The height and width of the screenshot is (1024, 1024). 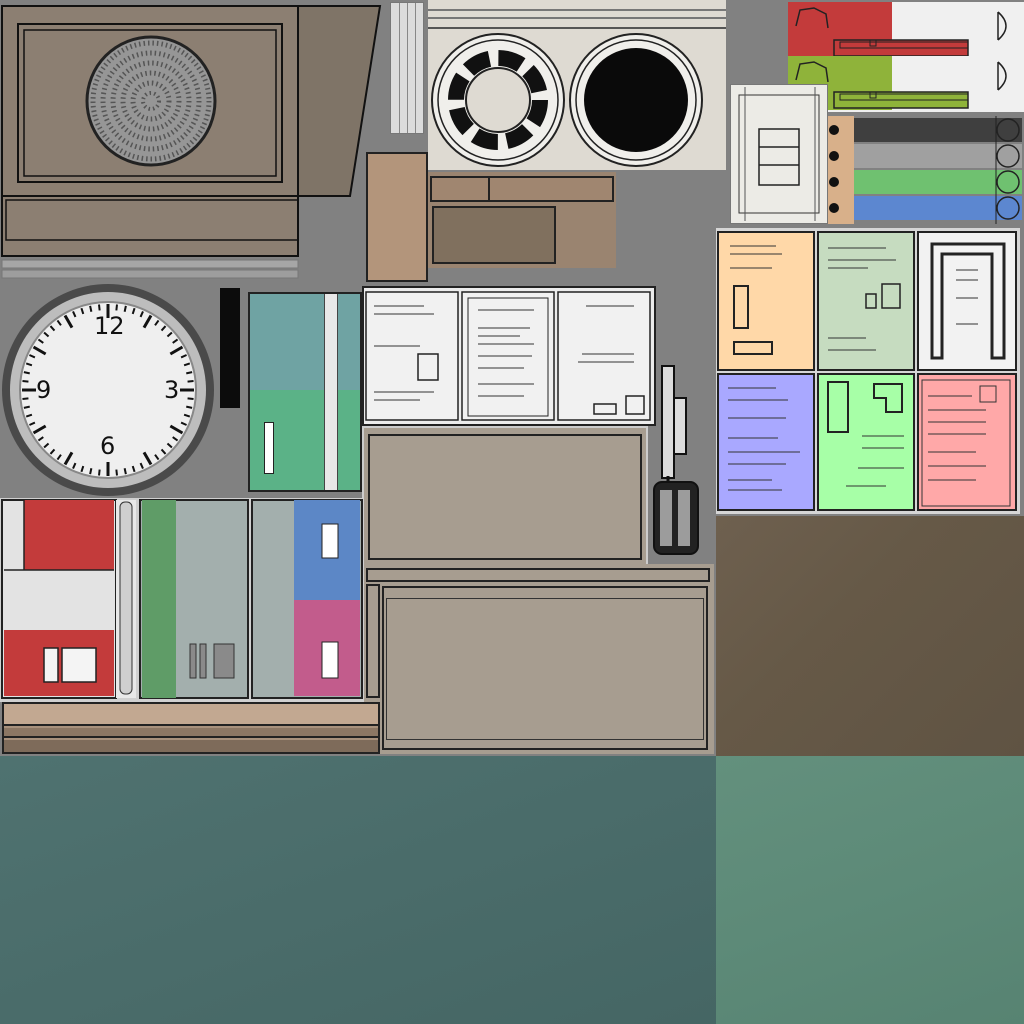 I want to click on document-panel-svg, so click(x=508, y=356).